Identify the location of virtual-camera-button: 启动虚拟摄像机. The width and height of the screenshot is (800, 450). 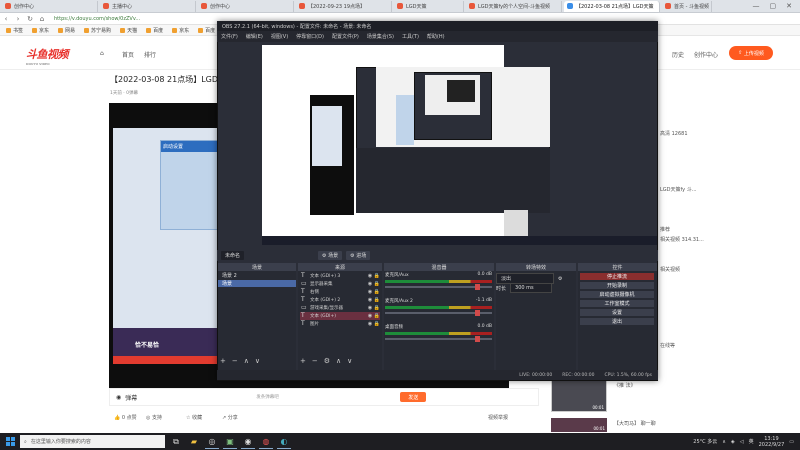
(617, 294).